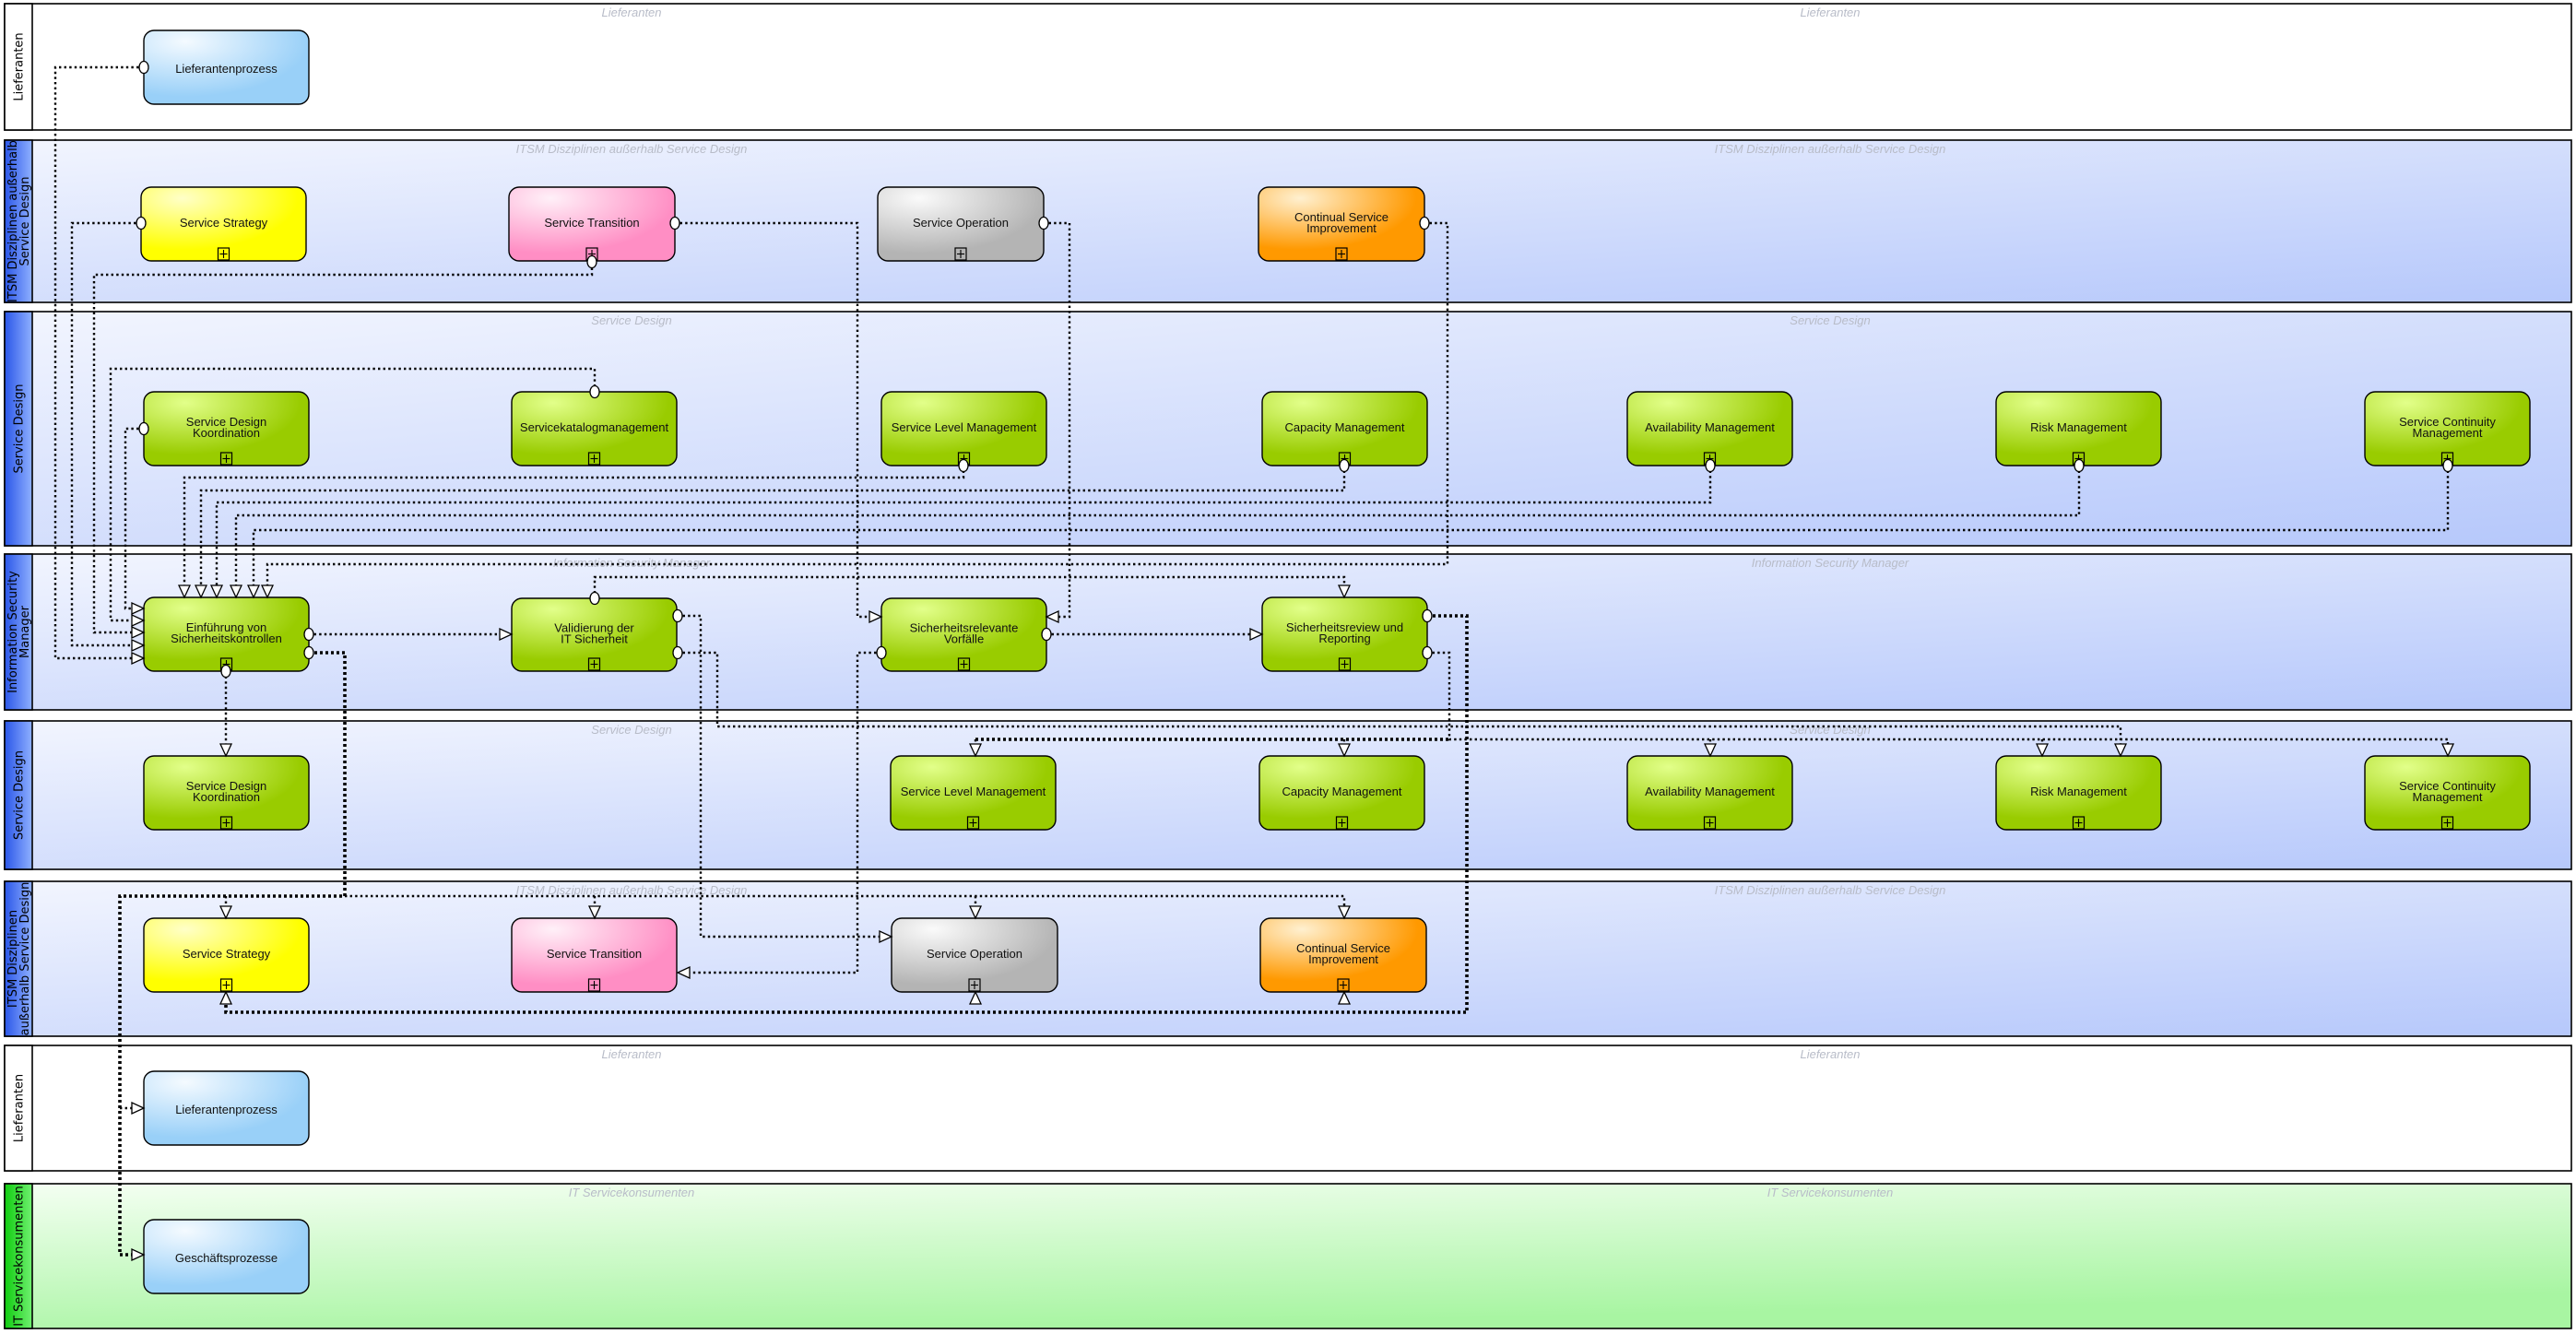  I want to click on swimlane-7: Lieferanten Lieferanten Lieferanten, so click(1288, 1109).